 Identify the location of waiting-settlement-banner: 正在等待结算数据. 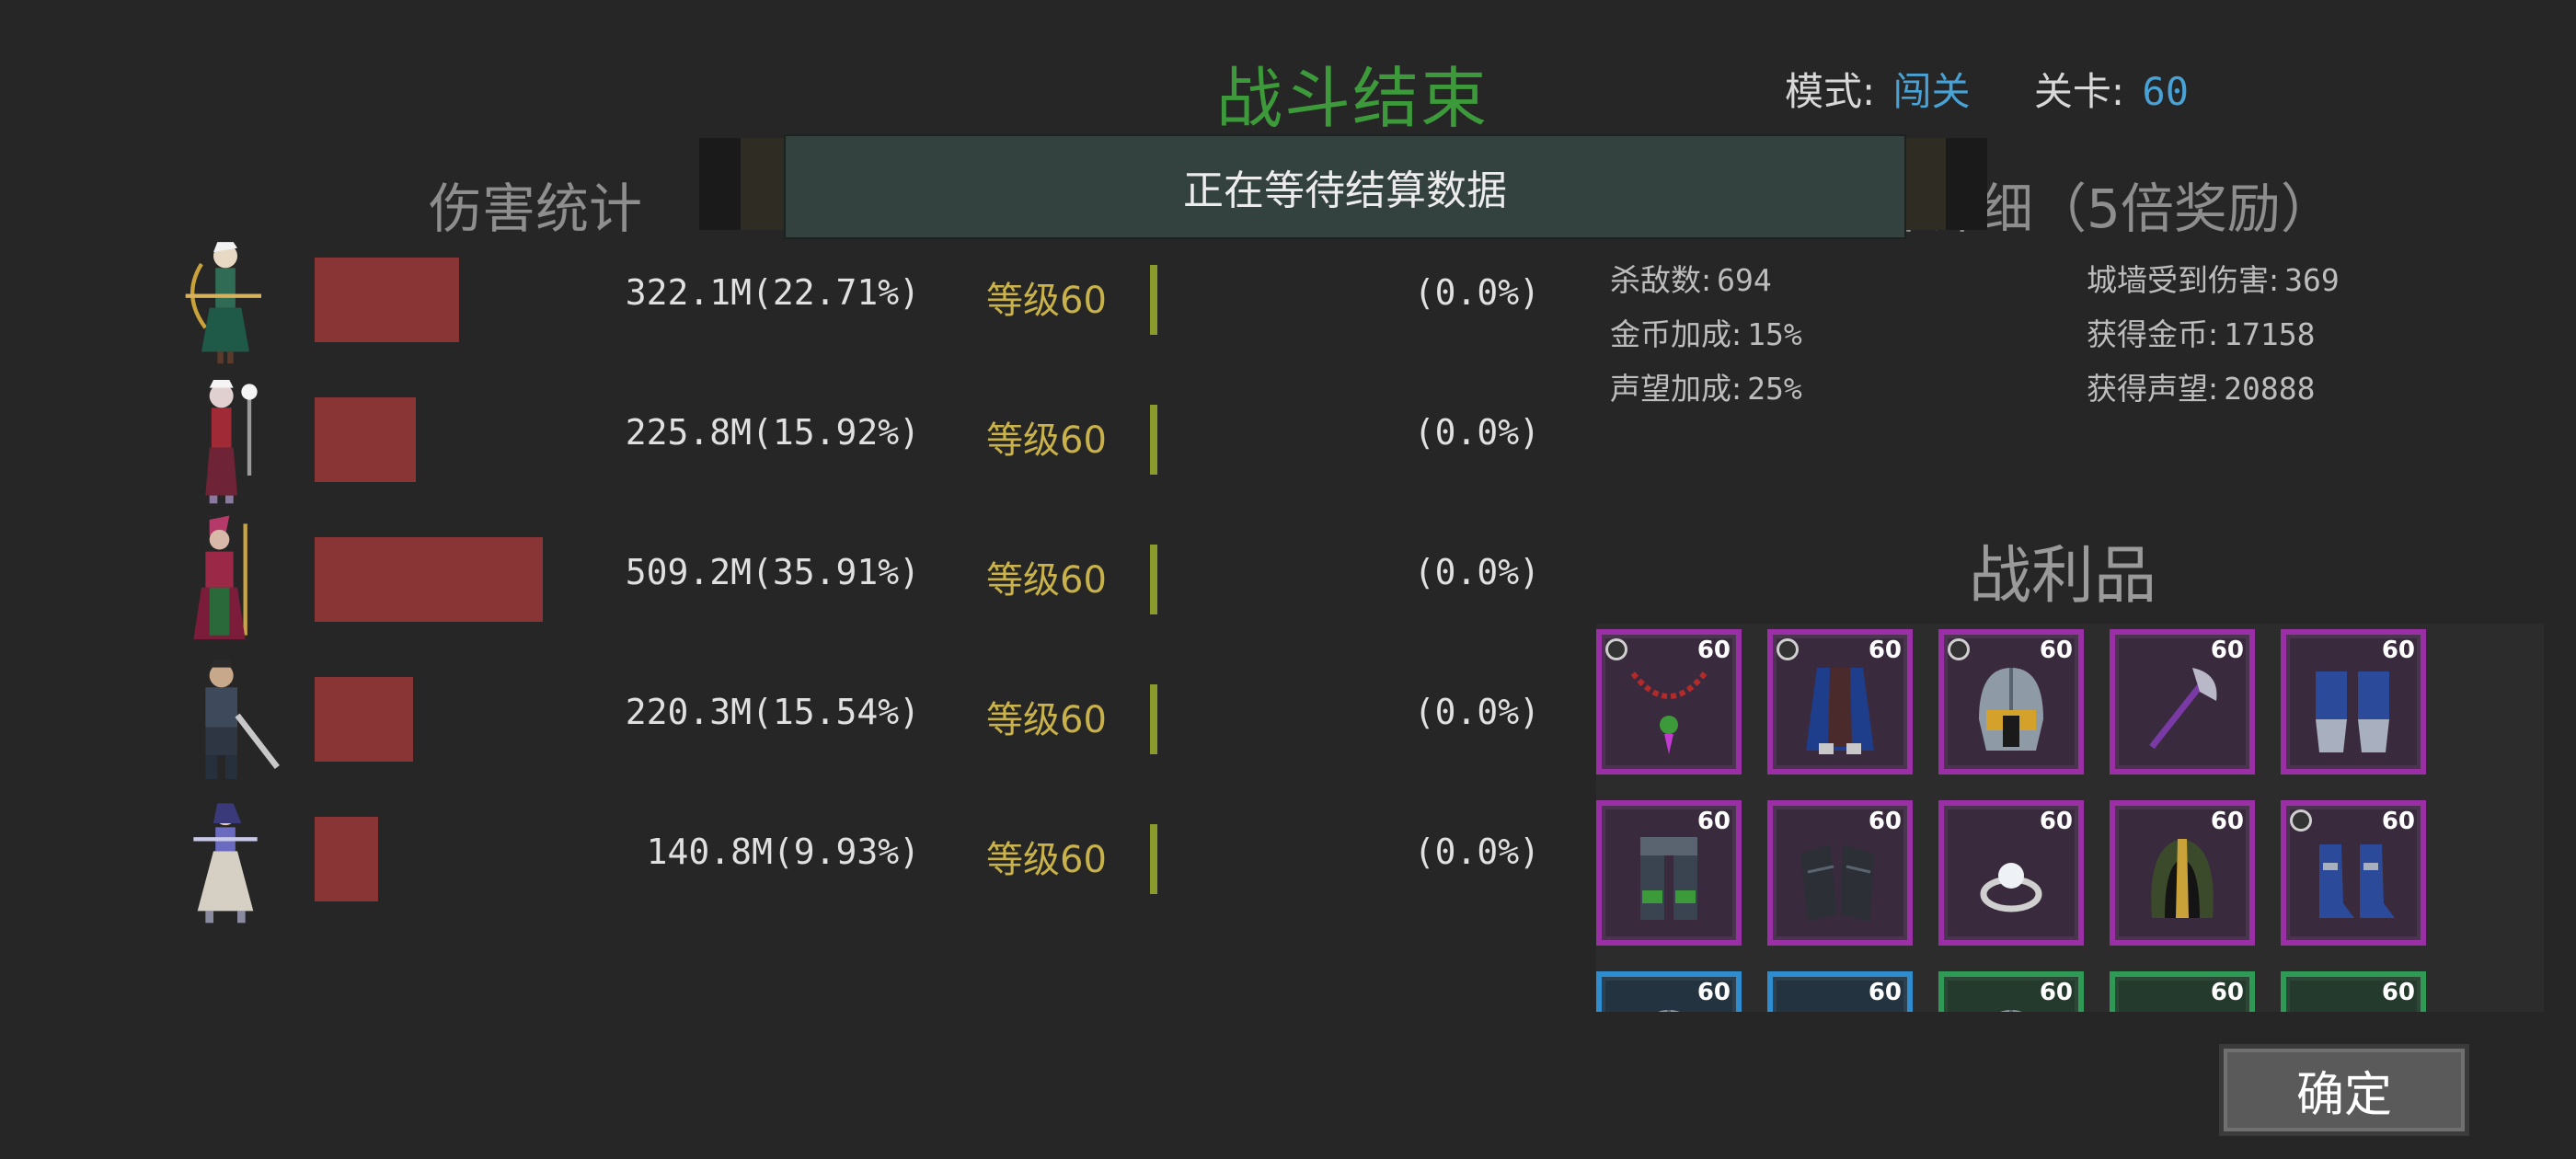
(1345, 186).